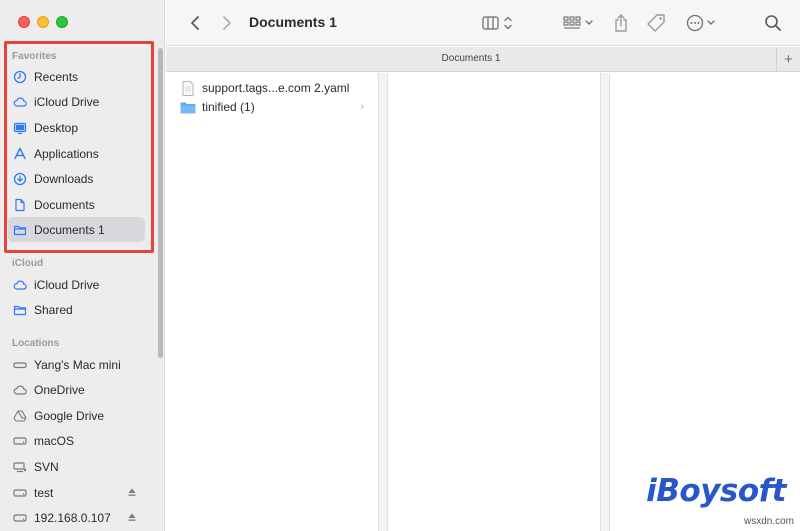 This screenshot has height=531, width=800. I want to click on forward-button, so click(227, 23).